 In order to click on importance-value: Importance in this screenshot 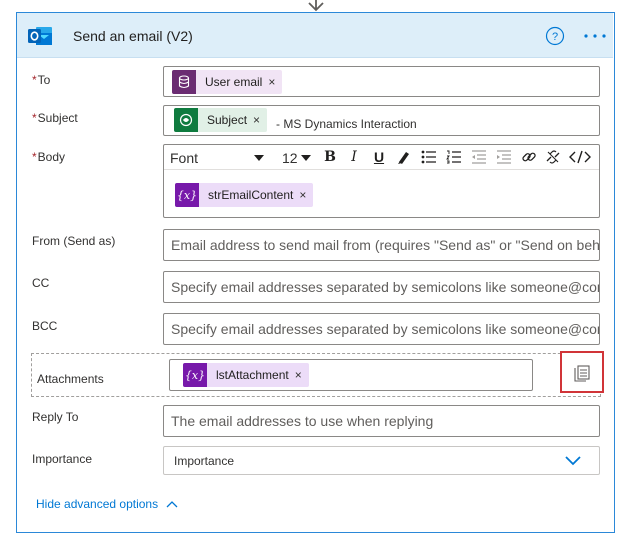, I will do `click(204, 460)`.